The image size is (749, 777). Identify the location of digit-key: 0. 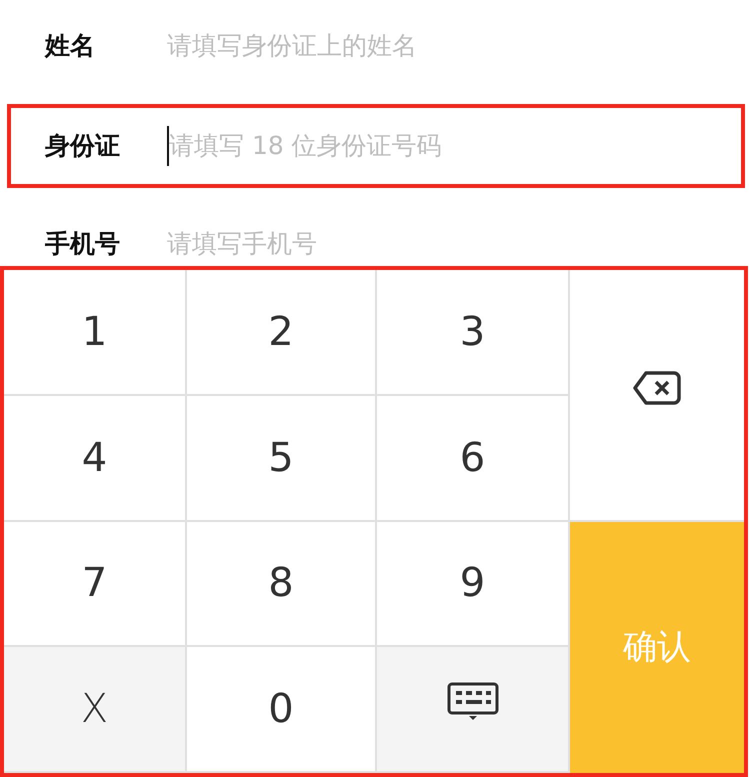
(282, 710).